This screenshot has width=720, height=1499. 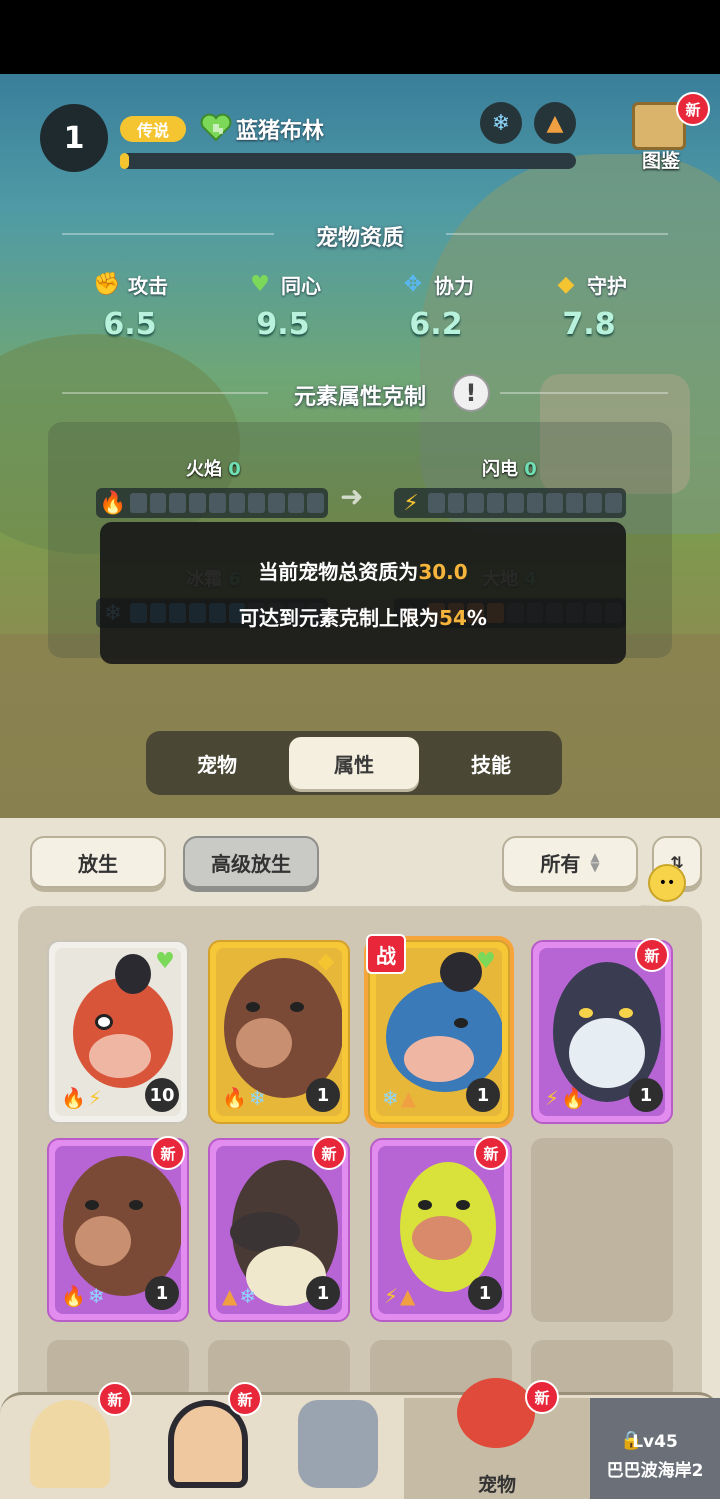 I want to click on pet-card-brown-bear-2: 新 🔥 ❄ 1, so click(x=118, y=1229).